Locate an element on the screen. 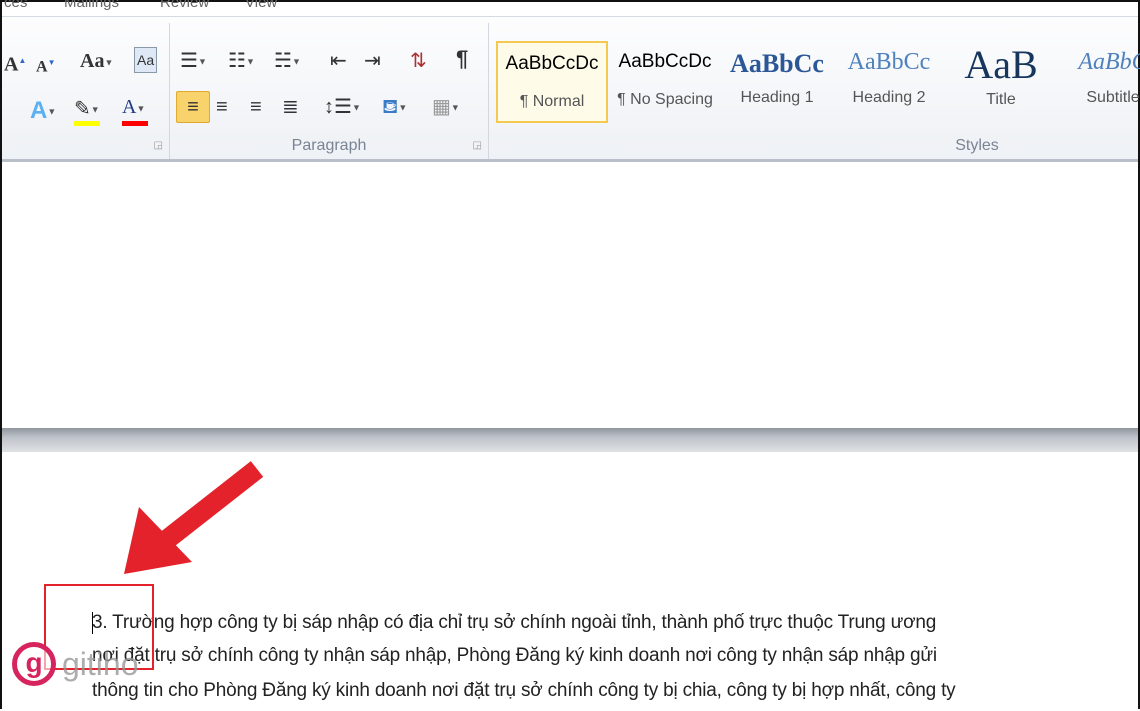  annotation-arrow is located at coordinates (194, 517).